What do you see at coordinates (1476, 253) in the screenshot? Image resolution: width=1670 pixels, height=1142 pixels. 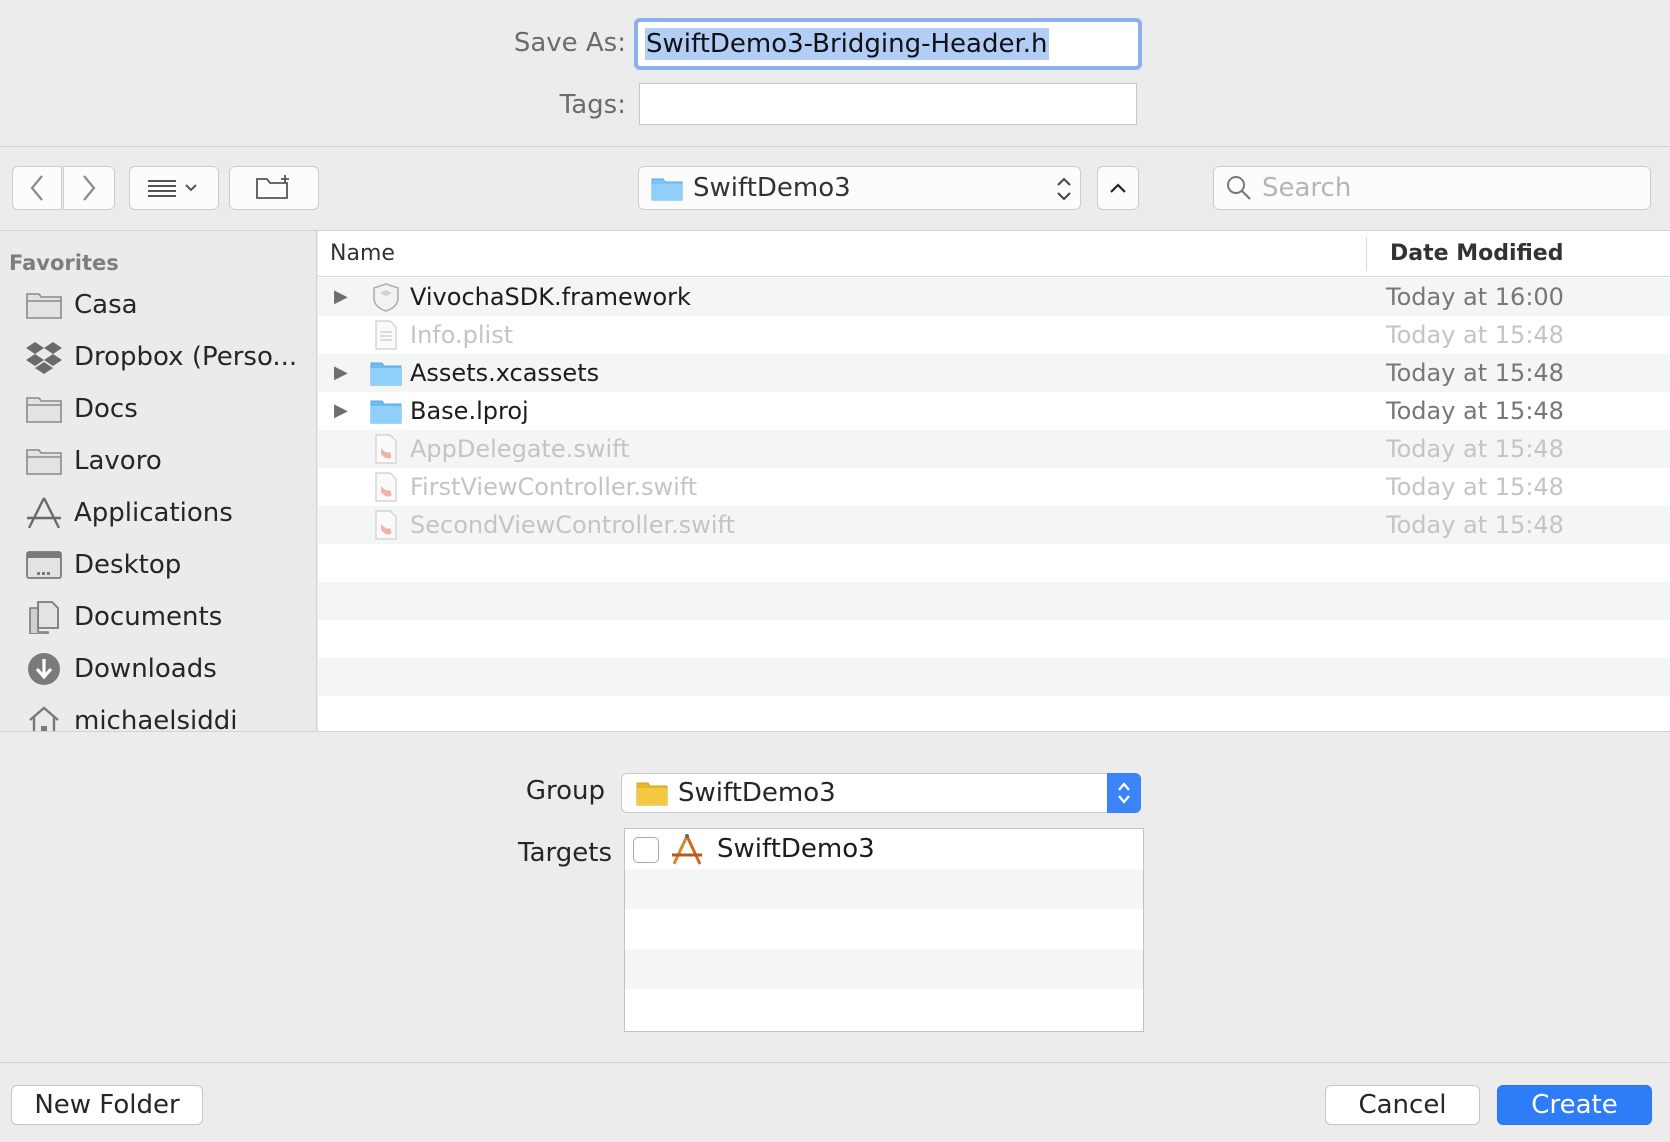 I see `date-column-header: Date Modified` at bounding box center [1476, 253].